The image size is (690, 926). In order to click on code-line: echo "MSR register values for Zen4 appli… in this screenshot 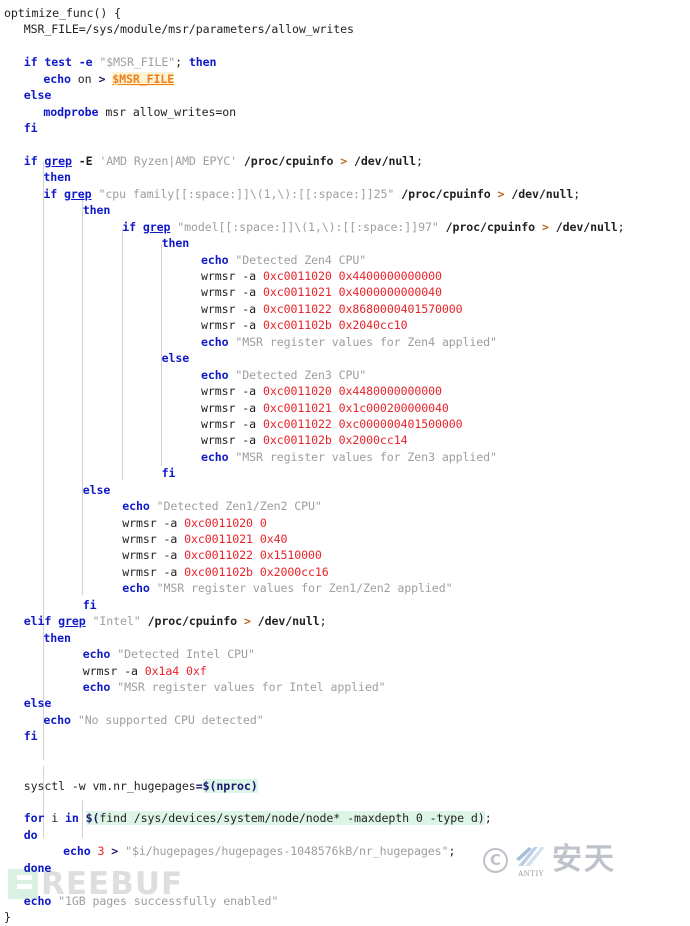, I will do `click(345, 342)`.